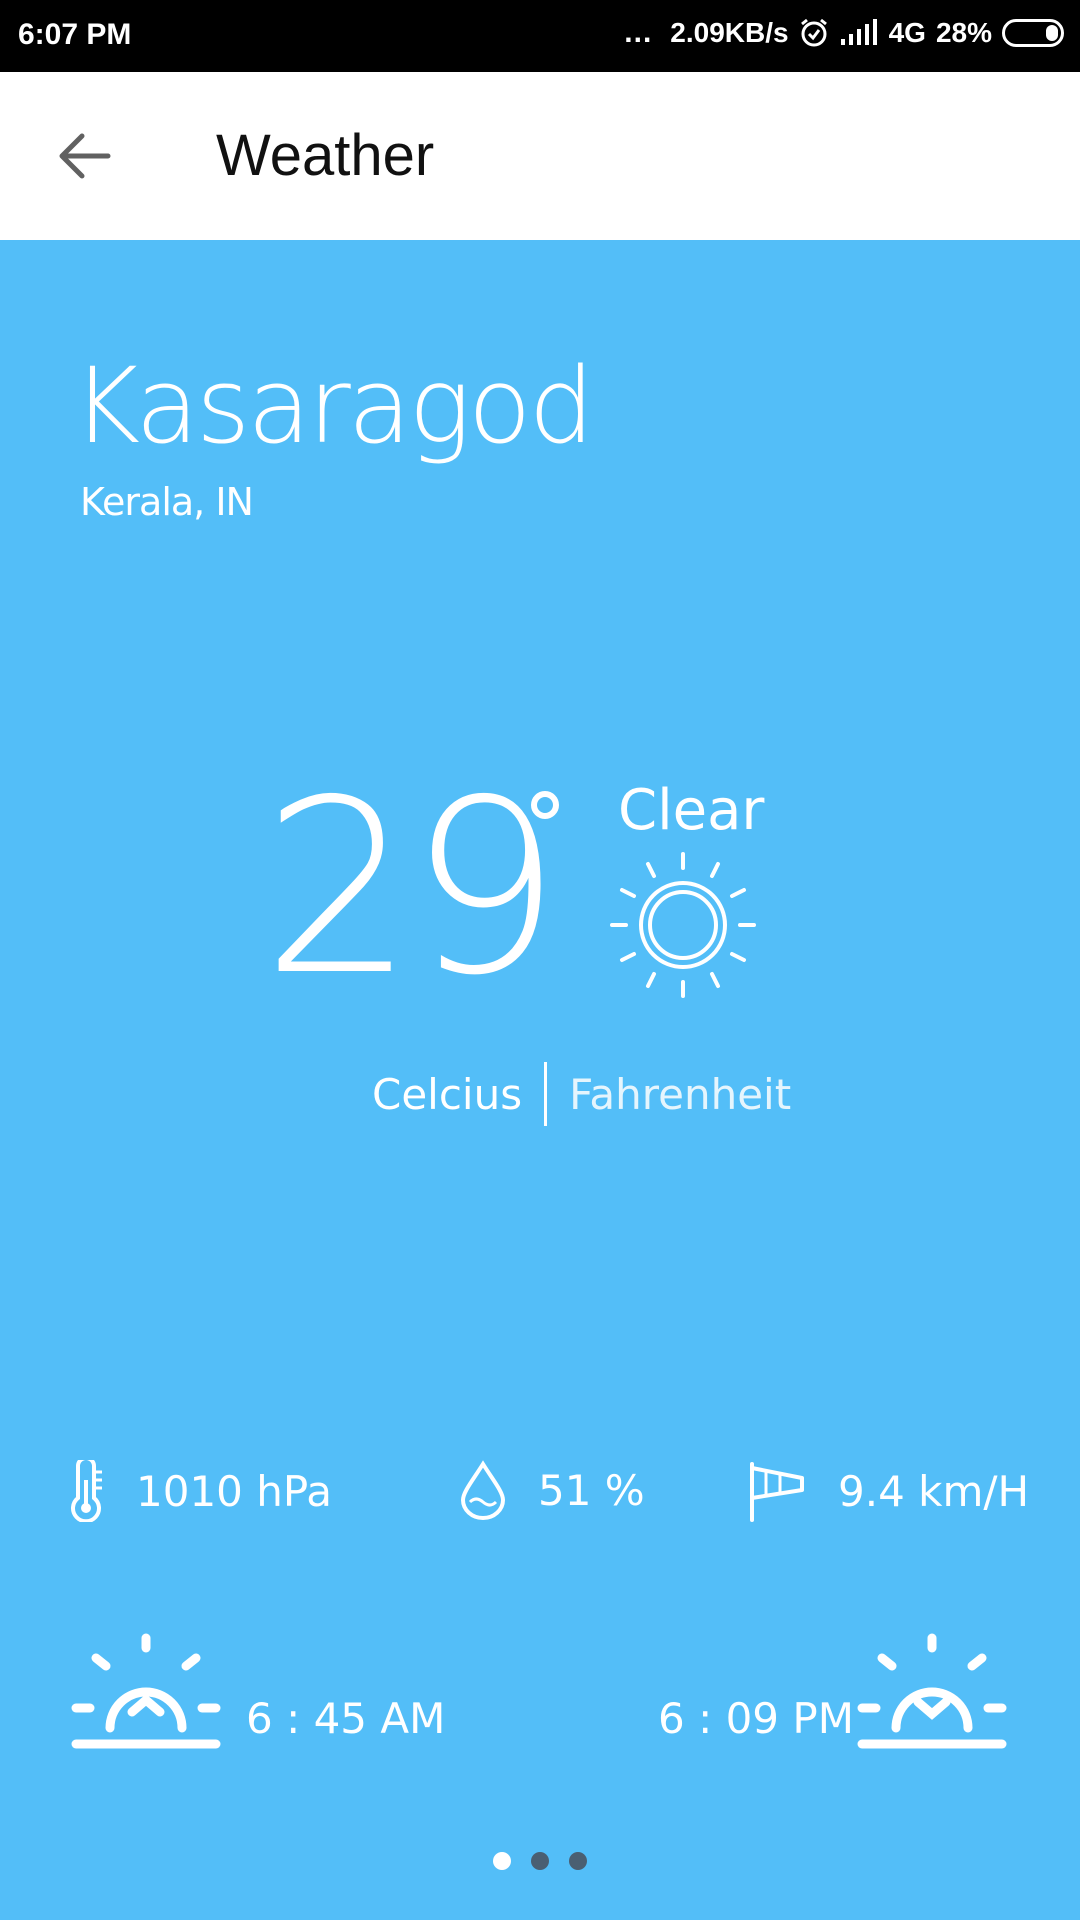 This screenshot has width=1080, height=1920. Describe the element at coordinates (545, 805) in the screenshot. I see `degree-icon` at that location.